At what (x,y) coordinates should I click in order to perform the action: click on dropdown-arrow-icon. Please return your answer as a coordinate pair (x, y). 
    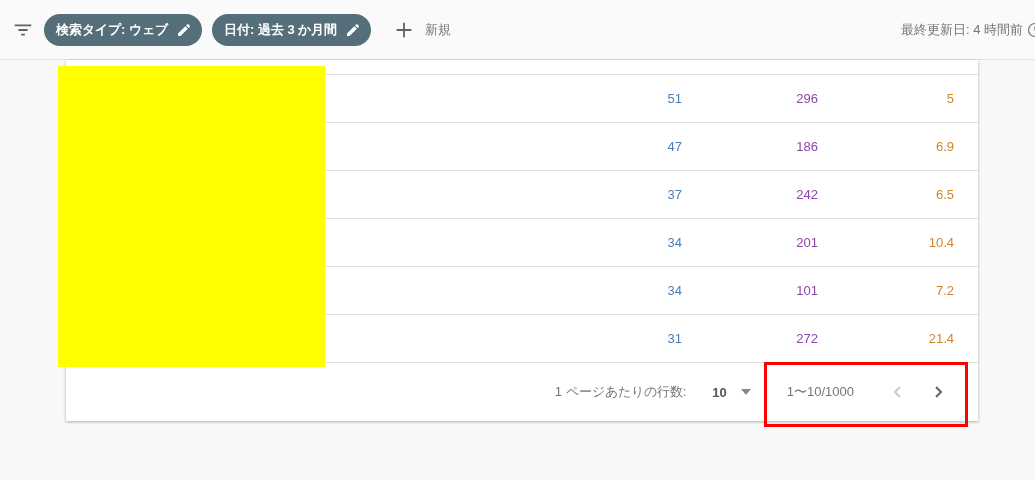
    Looking at the image, I should click on (745, 392).